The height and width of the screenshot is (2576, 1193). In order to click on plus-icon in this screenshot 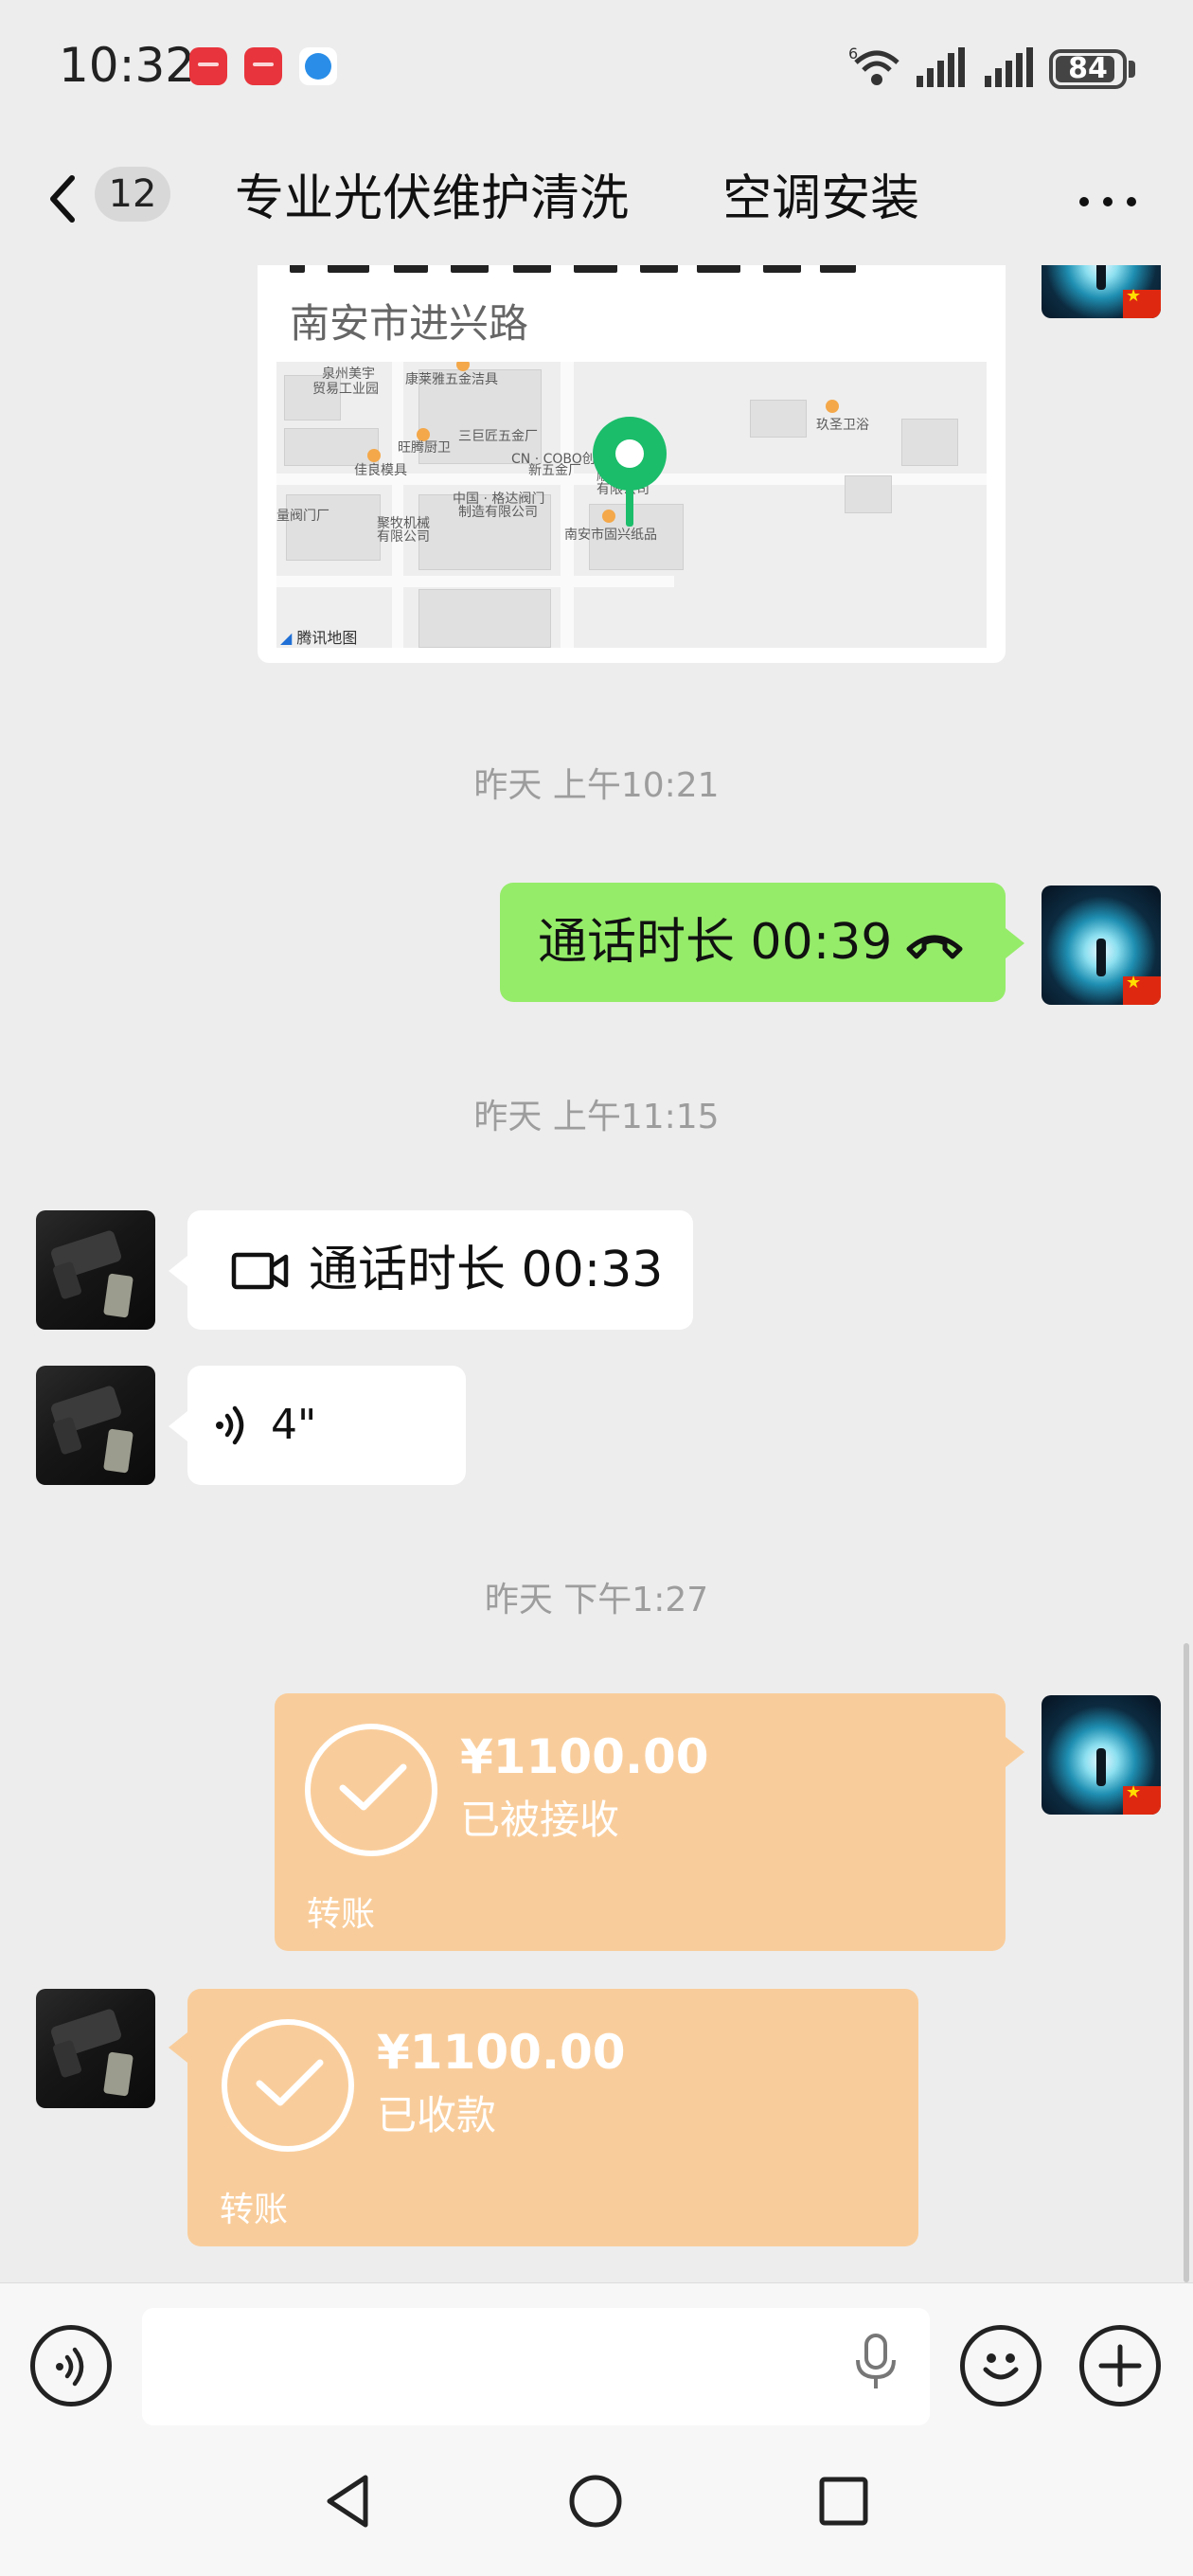, I will do `click(1120, 2366)`.